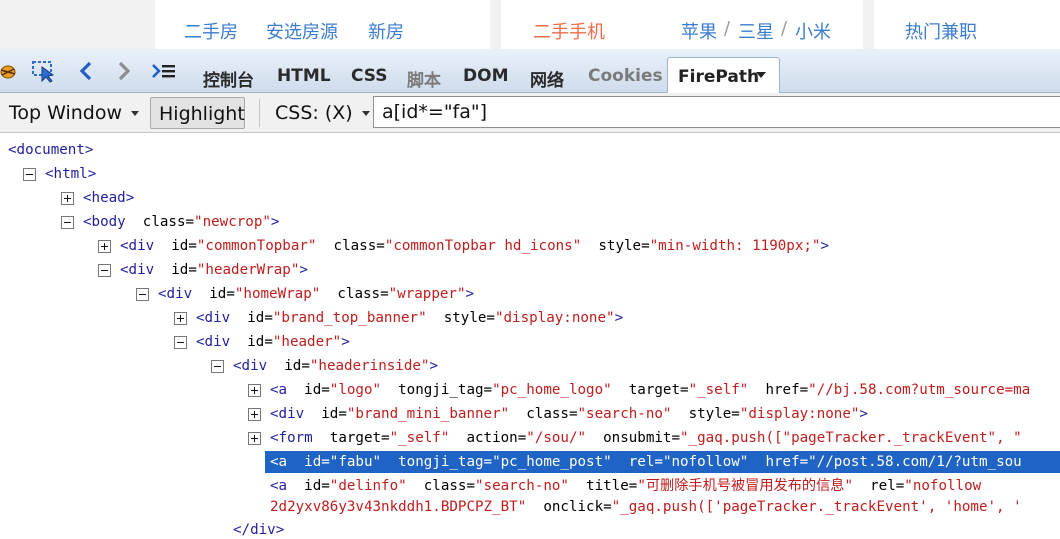 The image size is (1060, 539). What do you see at coordinates (569, 31) in the screenshot?
I see `site-link-used-phones: 二手手机` at bounding box center [569, 31].